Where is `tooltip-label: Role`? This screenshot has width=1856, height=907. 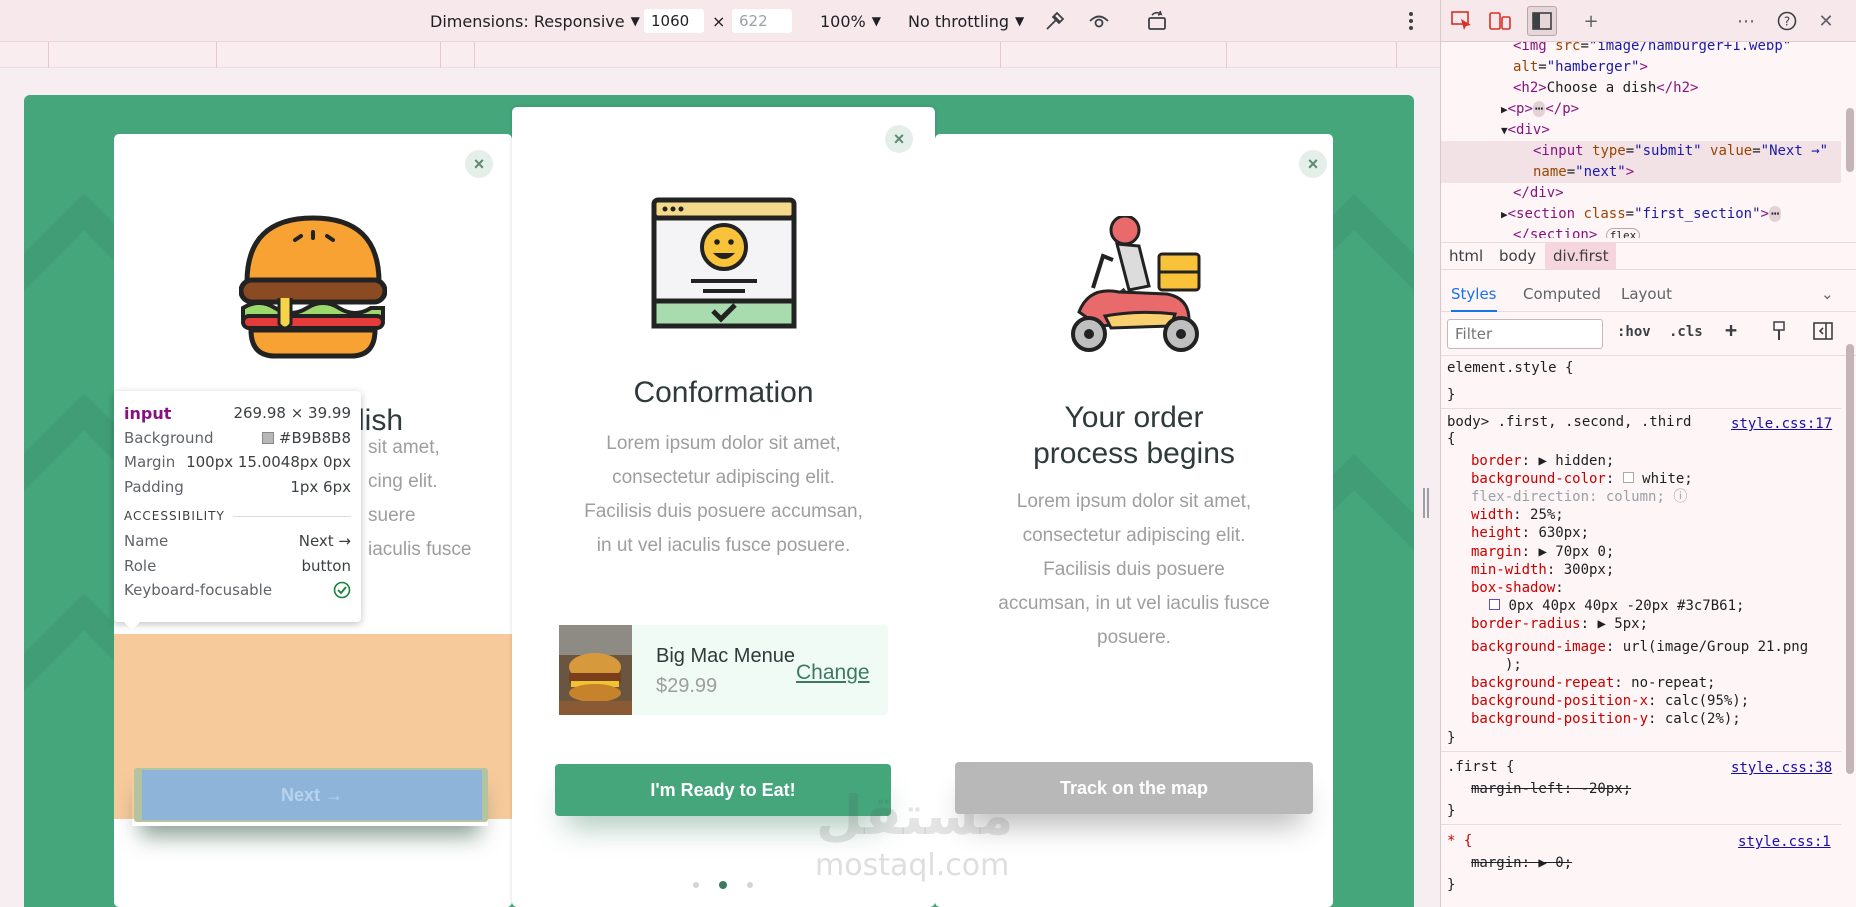
tooltip-label: Role is located at coordinates (140, 565).